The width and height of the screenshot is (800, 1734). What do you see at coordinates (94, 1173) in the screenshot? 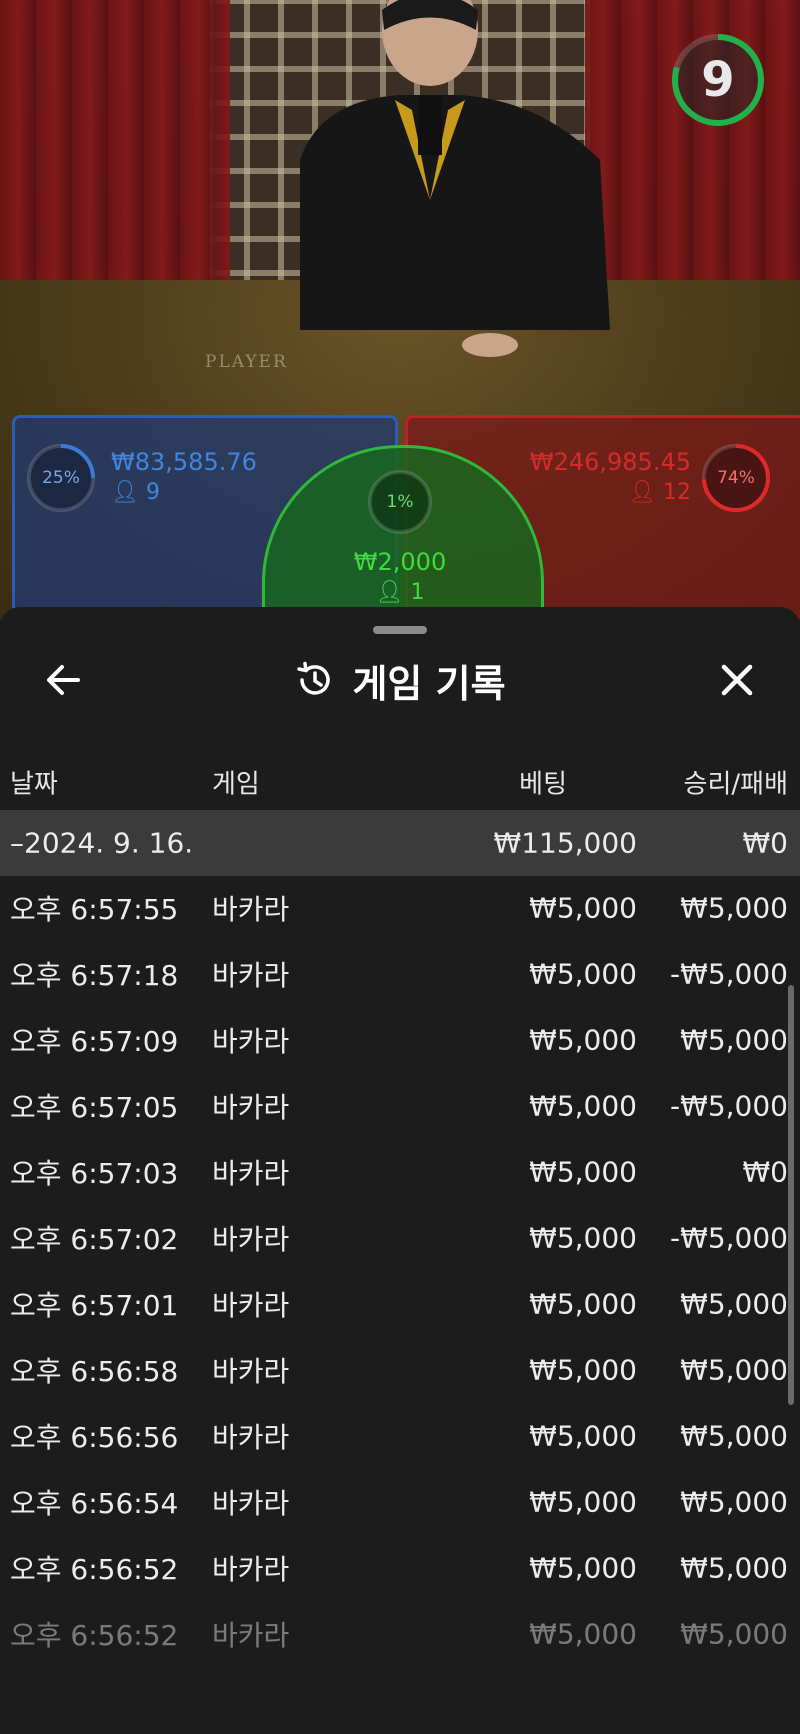
I see `row-time: 오후 6:57:03` at bounding box center [94, 1173].